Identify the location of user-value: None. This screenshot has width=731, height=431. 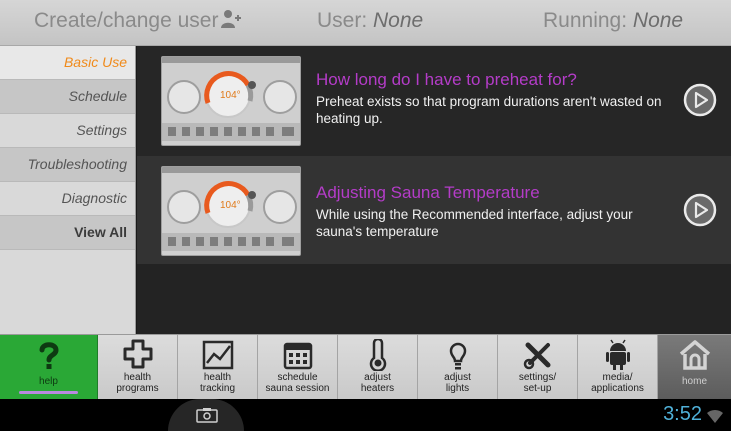
(398, 20).